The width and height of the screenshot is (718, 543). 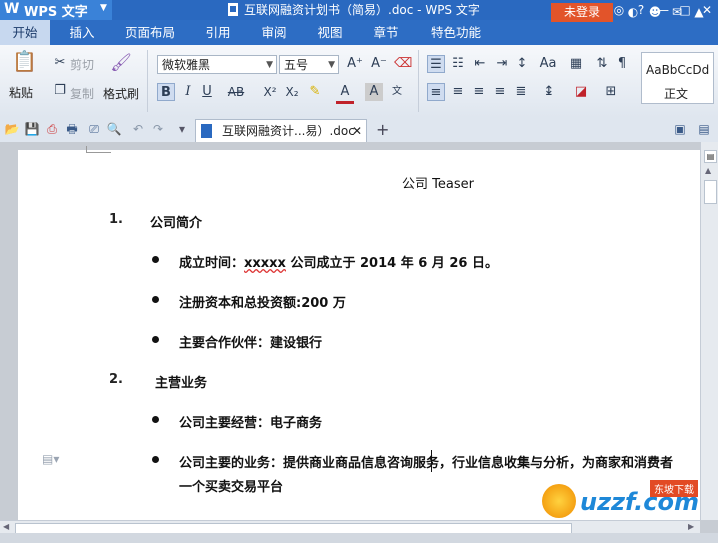 I want to click on superscript-icon: X², so click(x=270, y=92).